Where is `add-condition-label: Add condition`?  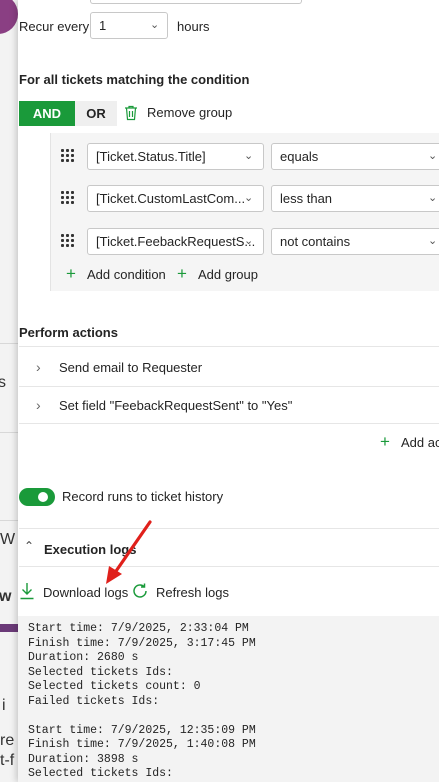 add-condition-label: Add condition is located at coordinates (126, 274).